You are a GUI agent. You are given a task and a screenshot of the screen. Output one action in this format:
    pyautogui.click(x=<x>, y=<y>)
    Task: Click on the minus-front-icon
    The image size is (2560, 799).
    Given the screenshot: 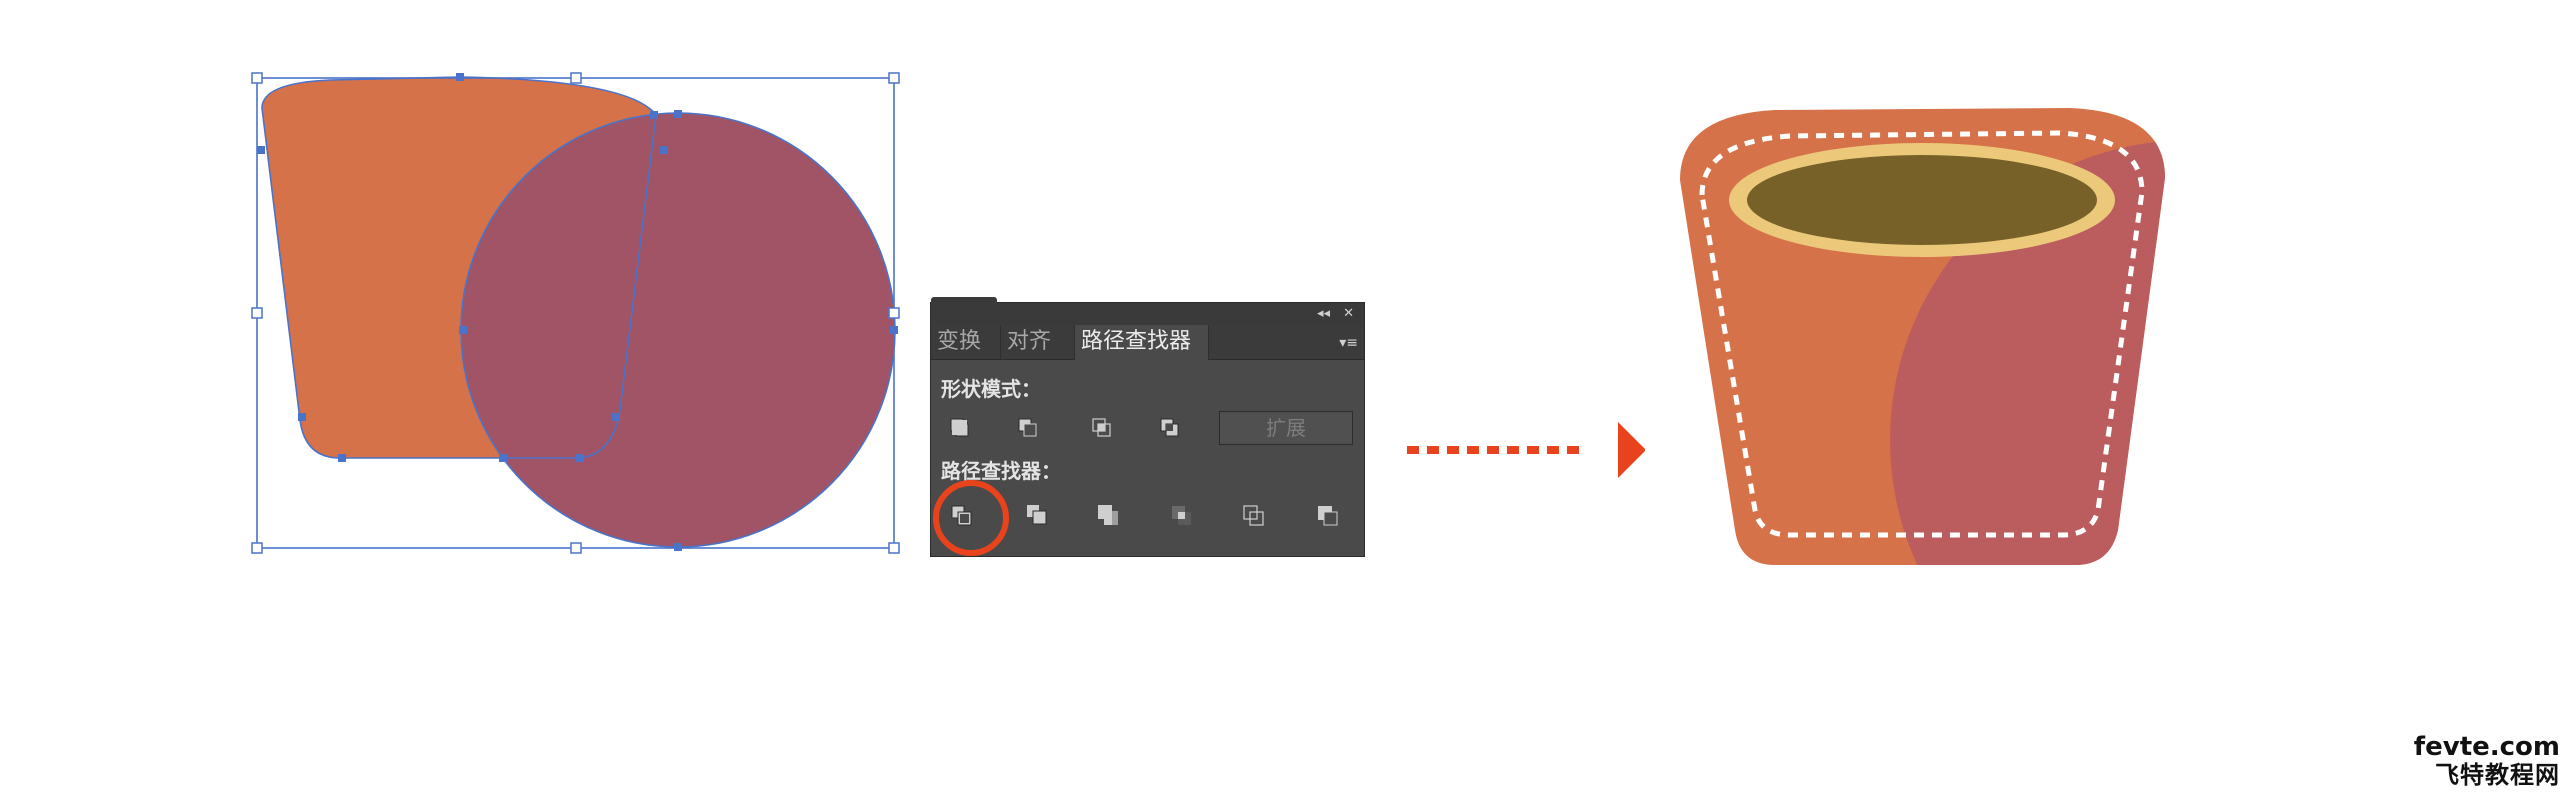 What is the action you would take?
    pyautogui.click(x=1027, y=427)
    